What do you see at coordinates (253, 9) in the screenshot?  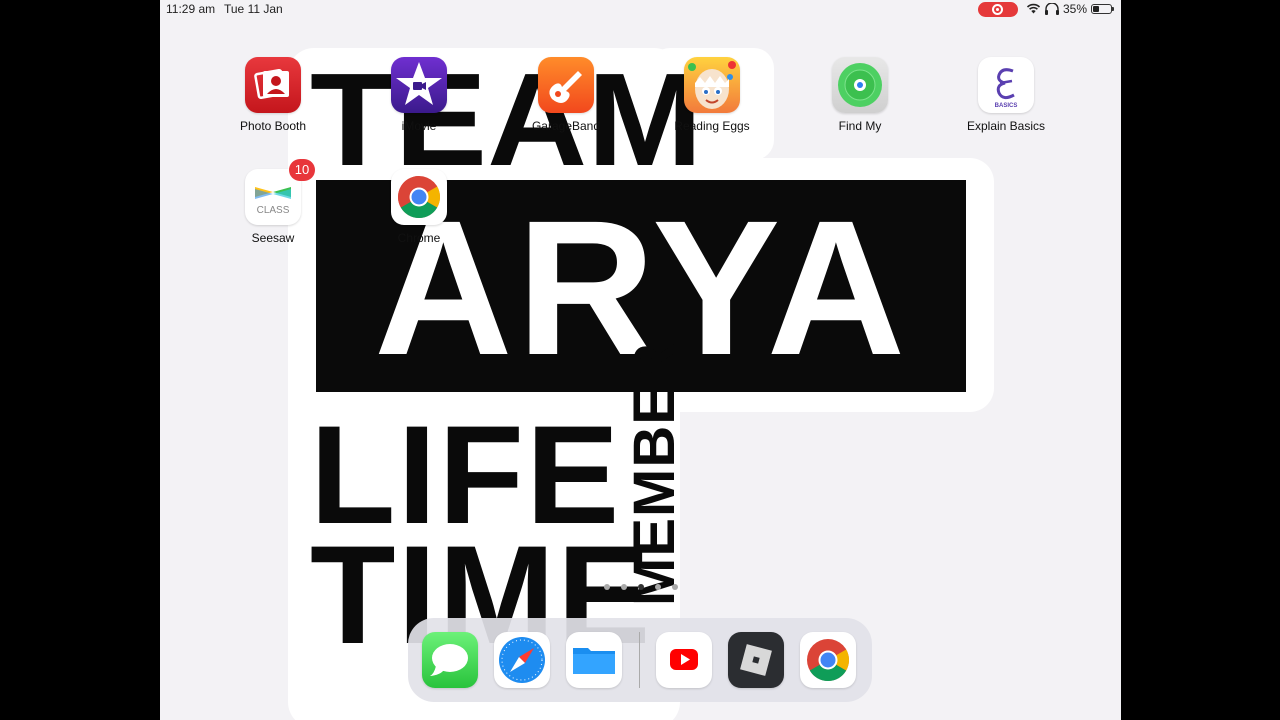 I see `status-date: Tue 11 Jan` at bounding box center [253, 9].